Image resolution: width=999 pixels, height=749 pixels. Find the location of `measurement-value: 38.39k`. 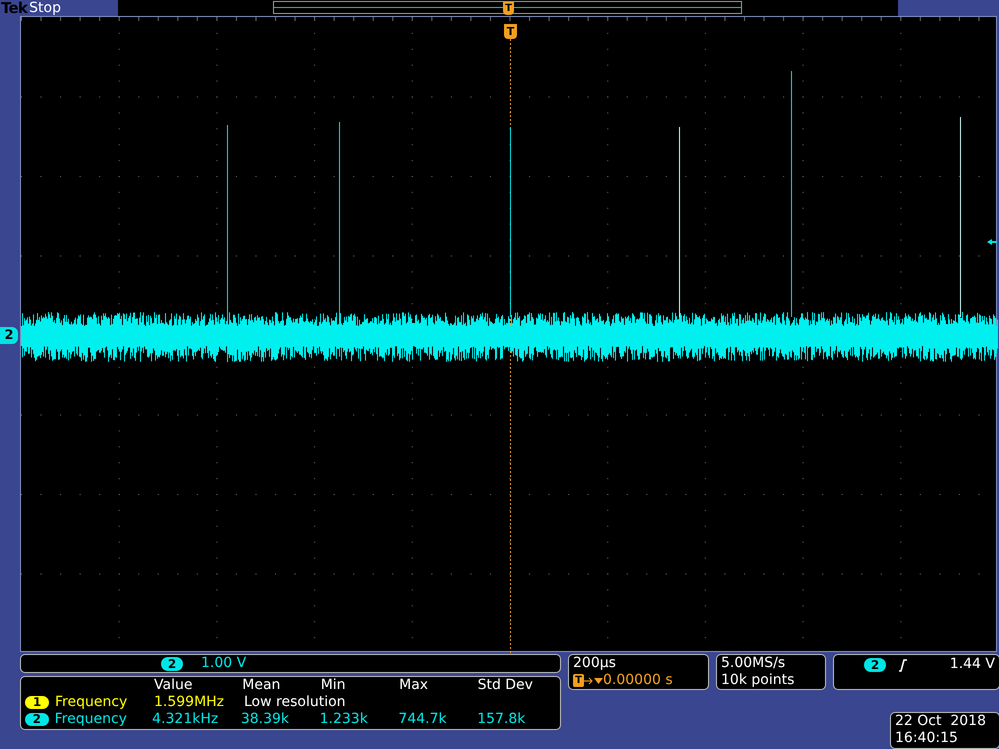

measurement-value: 38.39k is located at coordinates (265, 719).